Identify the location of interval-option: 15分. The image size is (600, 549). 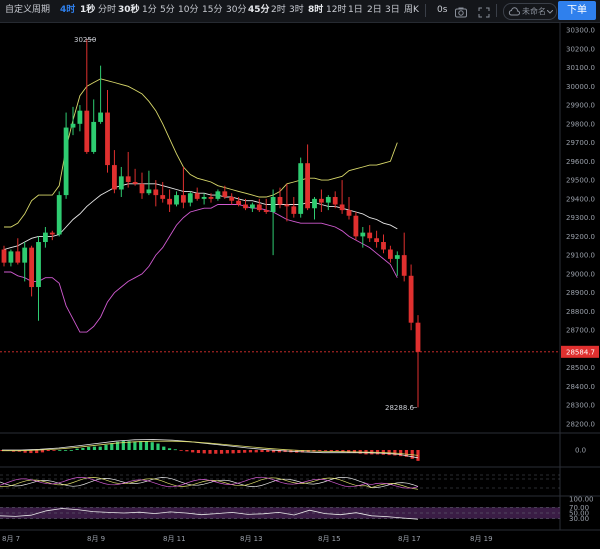
(212, 10).